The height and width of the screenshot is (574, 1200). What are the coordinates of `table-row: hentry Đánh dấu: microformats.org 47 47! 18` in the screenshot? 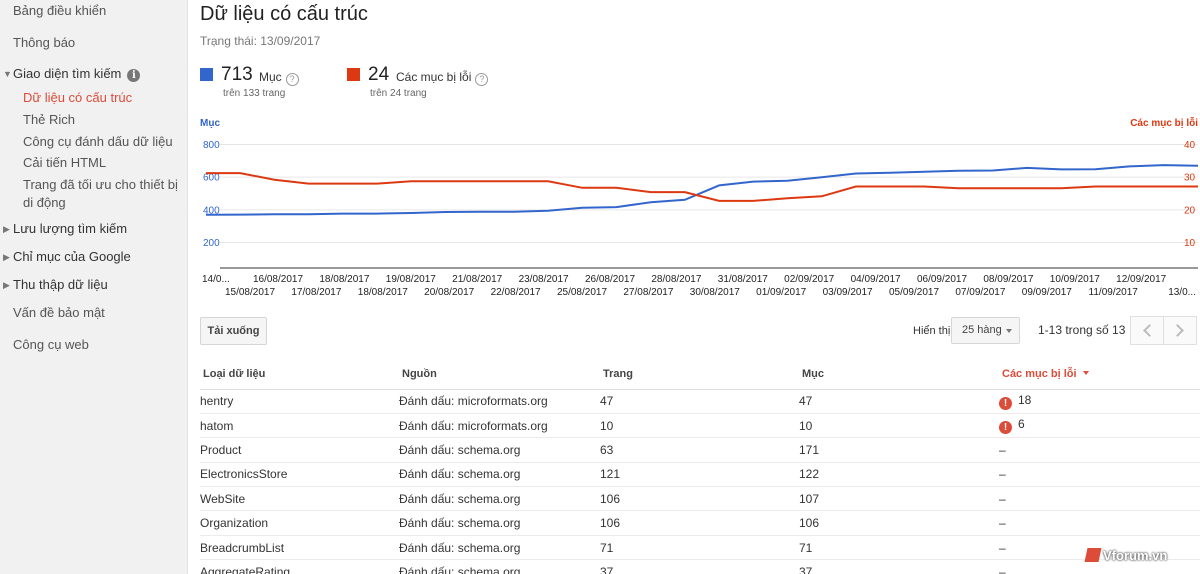 It's located at (700, 401).